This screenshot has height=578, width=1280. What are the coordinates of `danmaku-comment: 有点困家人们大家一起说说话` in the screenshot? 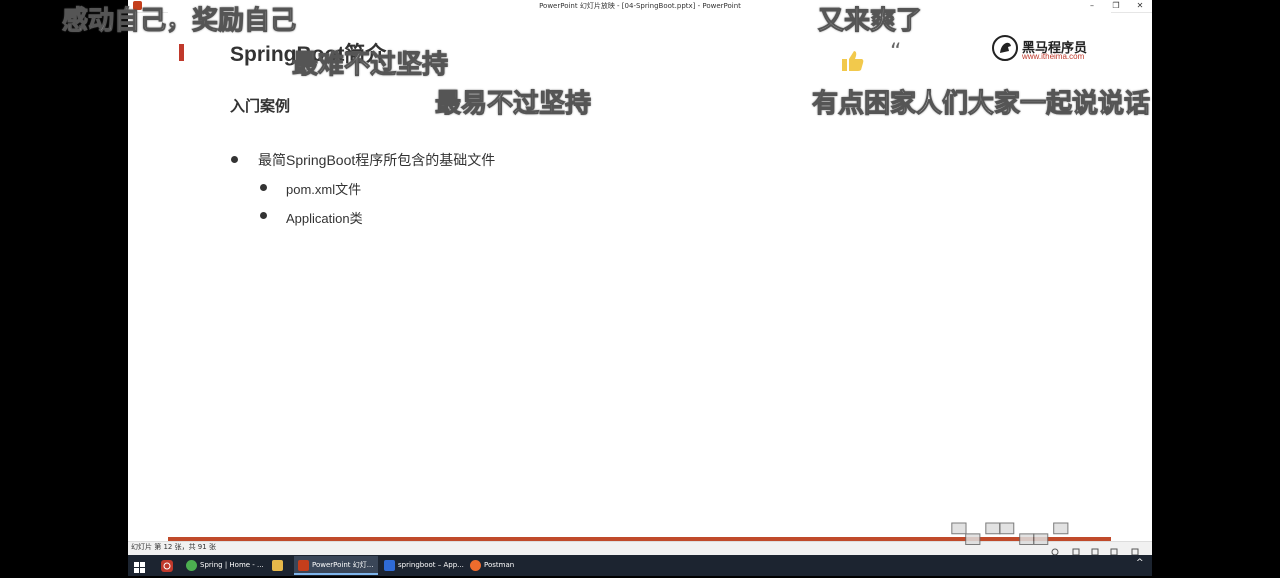 It's located at (981, 104).